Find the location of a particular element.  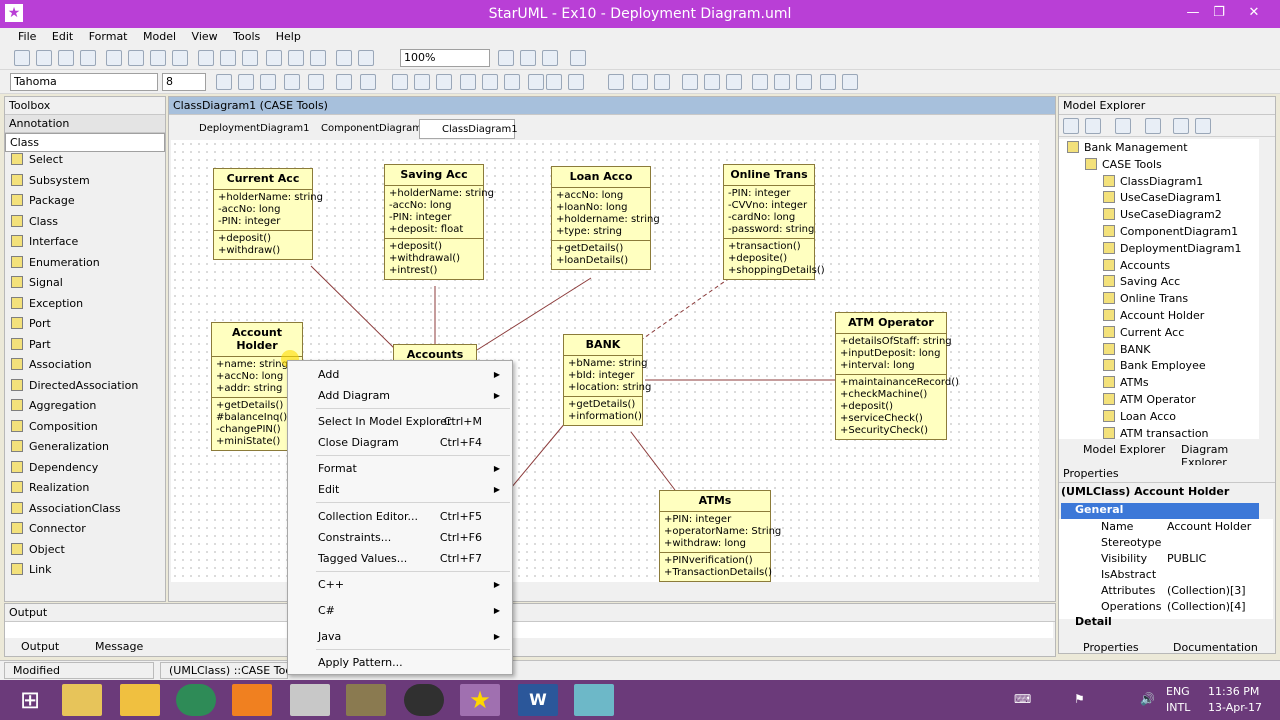

toolbox-item-exception: Exception is located at coordinates (47, 304).